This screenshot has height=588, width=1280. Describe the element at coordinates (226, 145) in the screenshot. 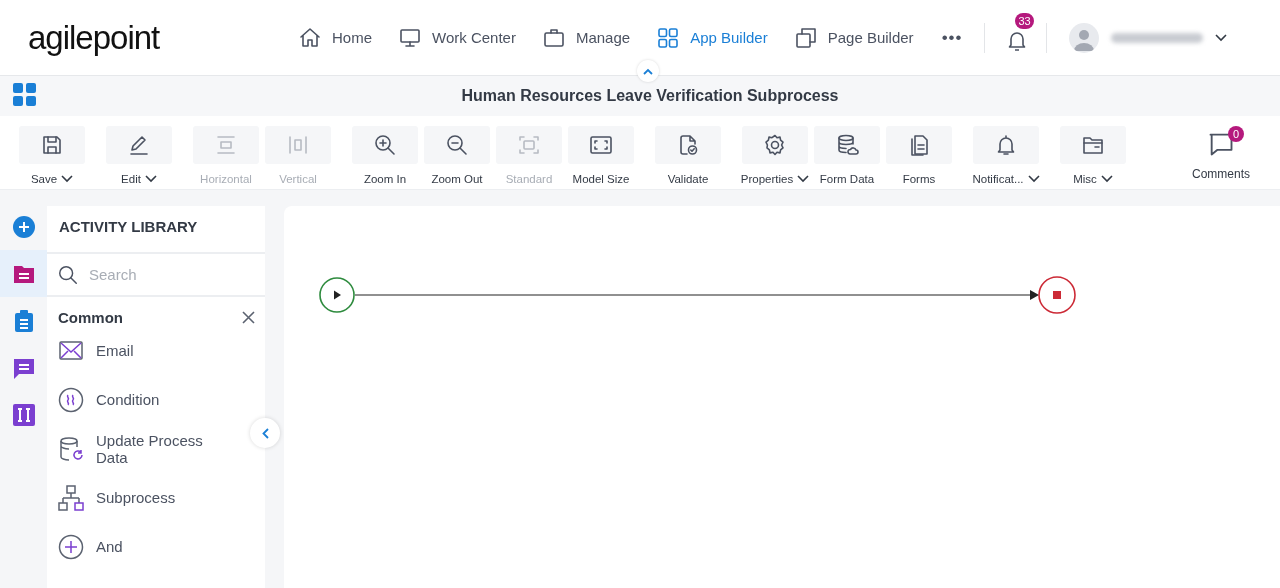

I see `align-horizontal-icon` at that location.